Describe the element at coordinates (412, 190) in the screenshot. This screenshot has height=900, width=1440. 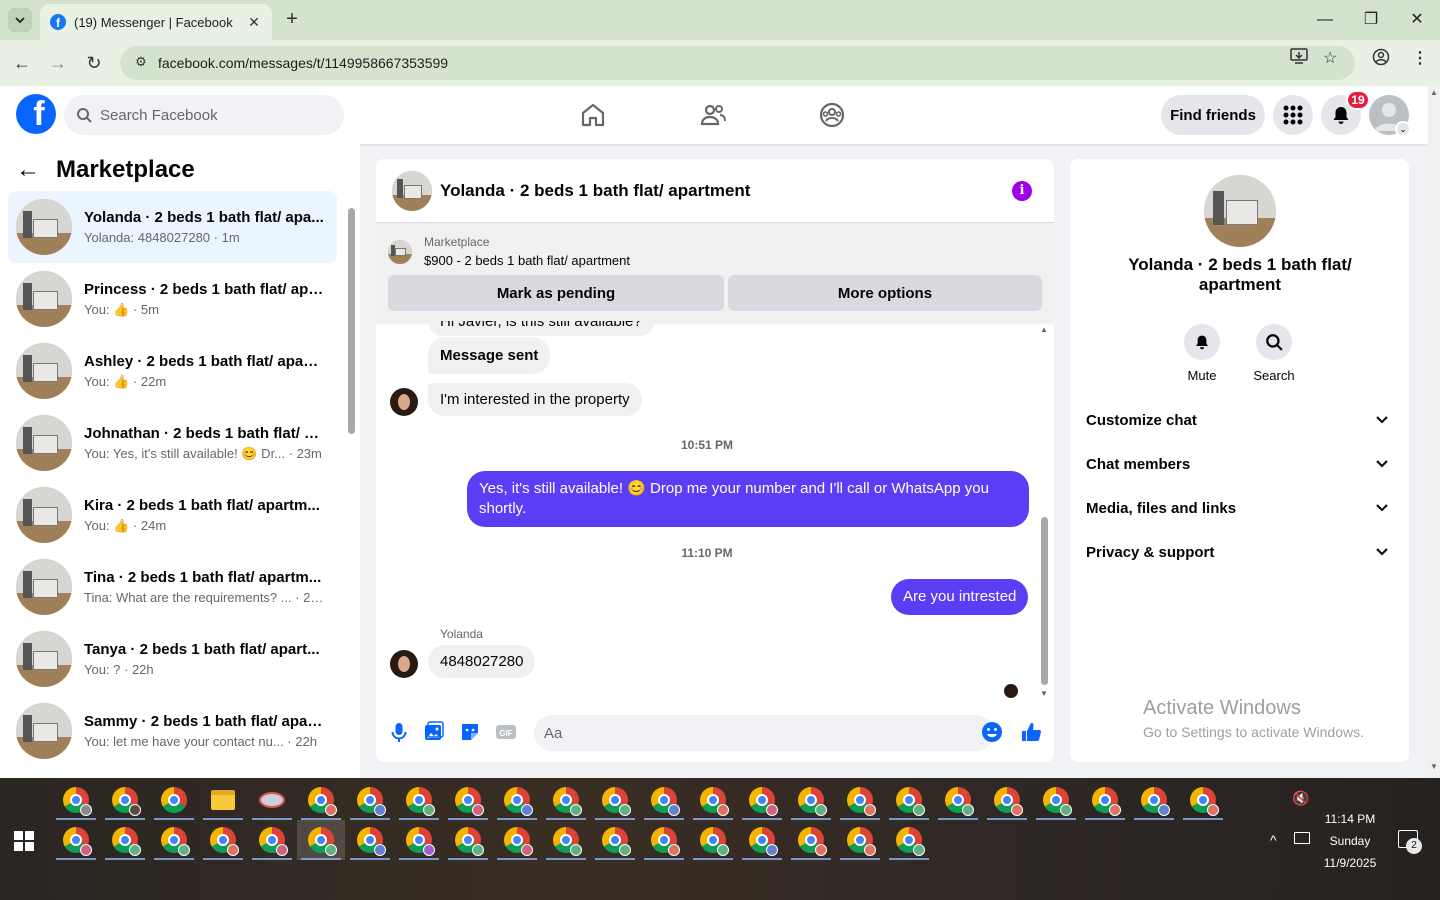
I see `chat-thumbnail` at that location.